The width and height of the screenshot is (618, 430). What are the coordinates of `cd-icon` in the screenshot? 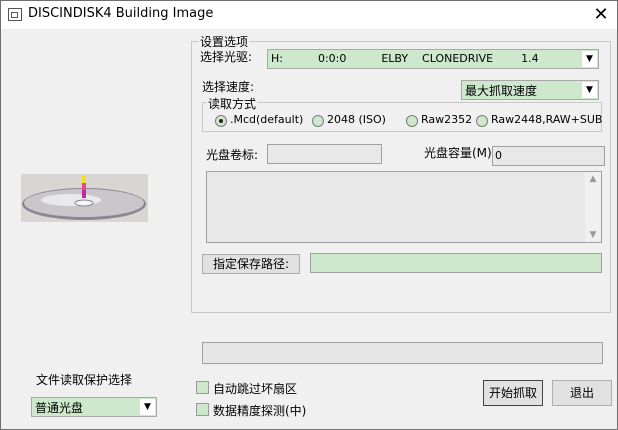 It's located at (84, 198).